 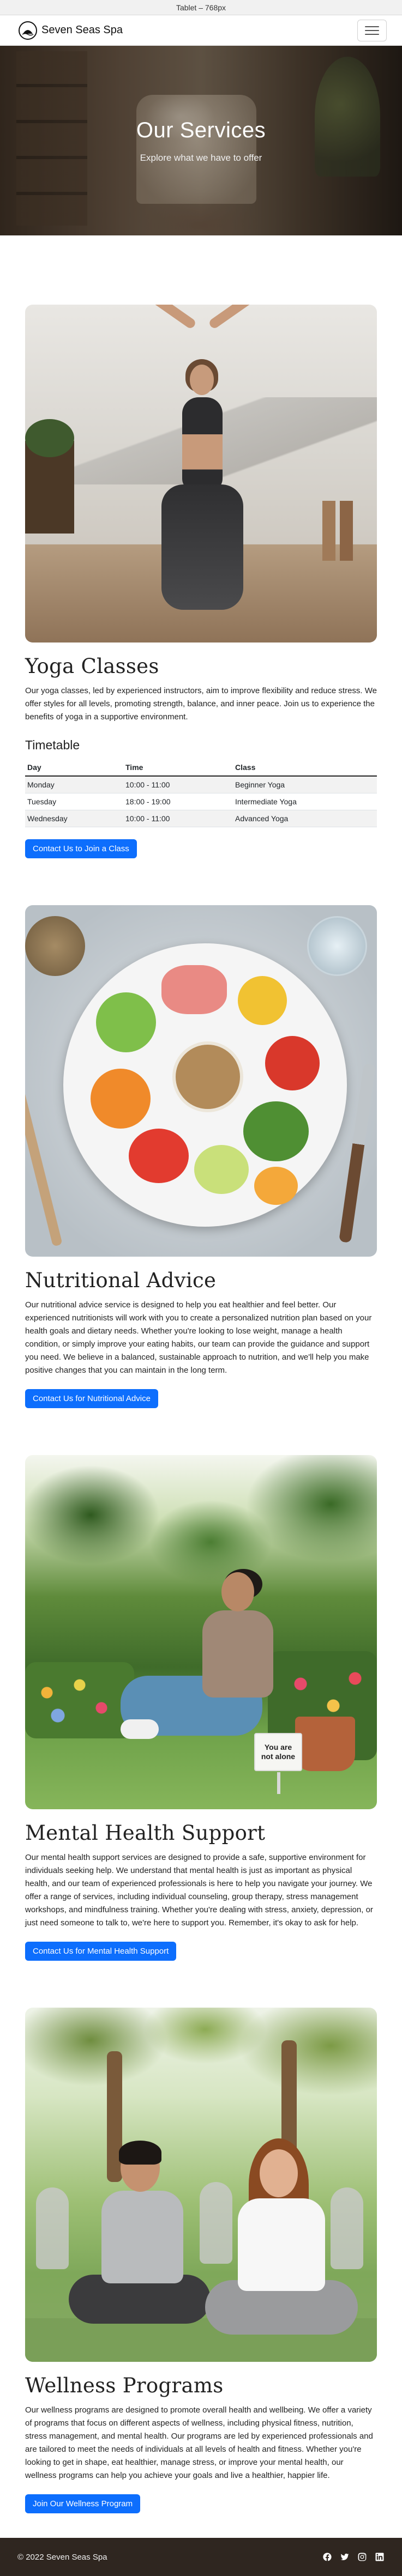 What do you see at coordinates (305, 785) in the screenshot?
I see `cell-class: Beginner Yoga` at bounding box center [305, 785].